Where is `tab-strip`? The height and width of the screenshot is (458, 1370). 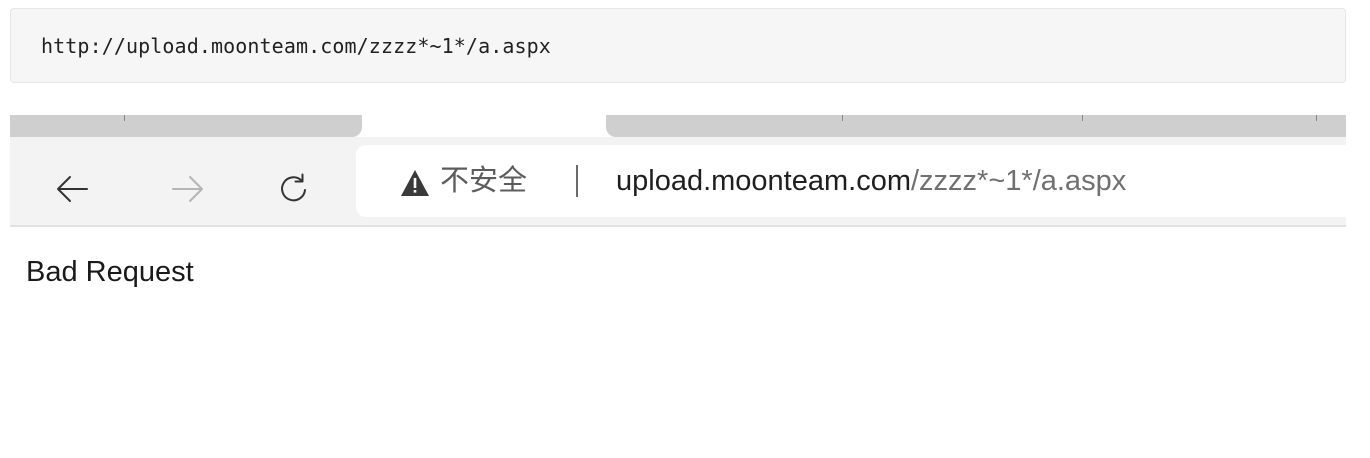 tab-strip is located at coordinates (673, 126).